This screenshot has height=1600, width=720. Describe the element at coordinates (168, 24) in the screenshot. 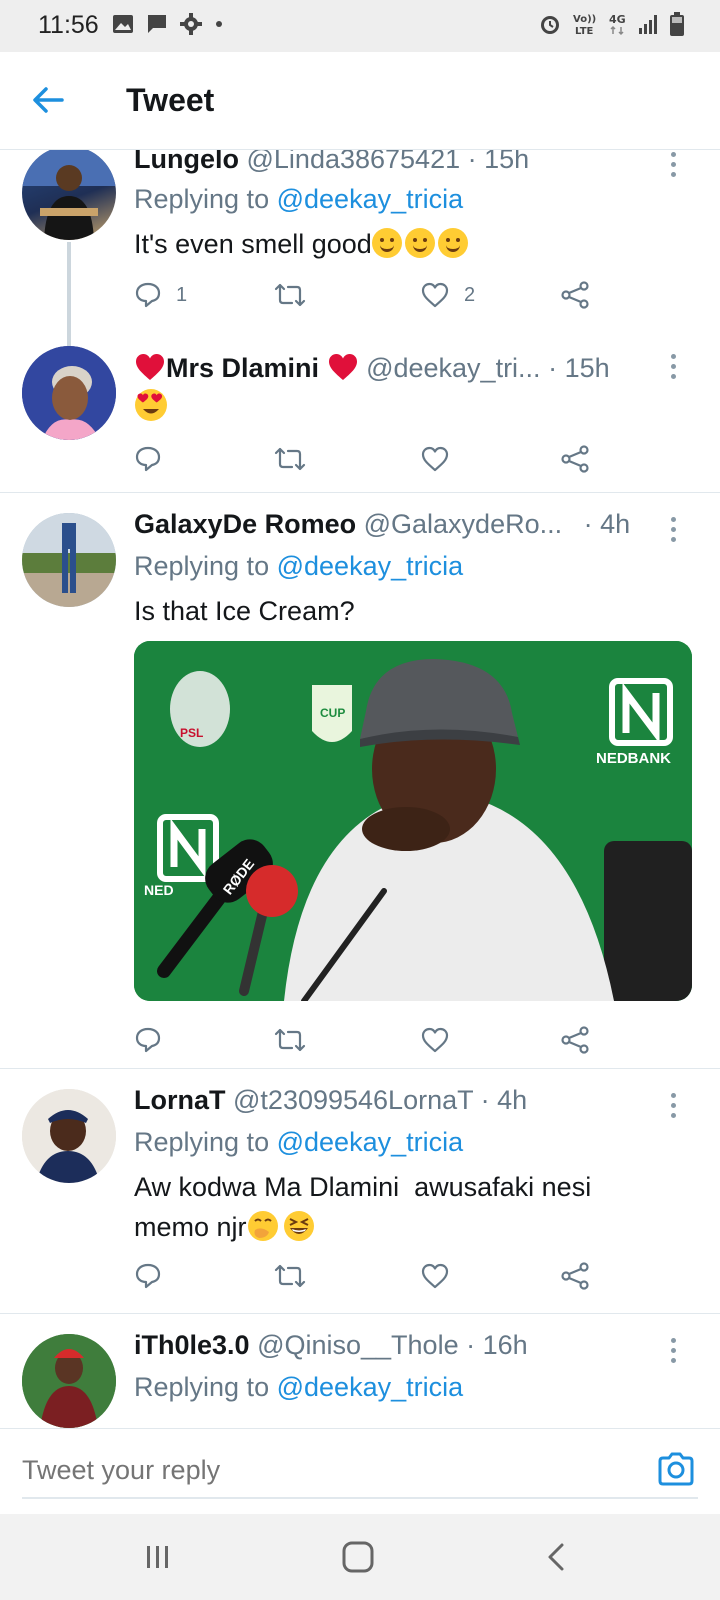

I see `status-left-icons` at that location.